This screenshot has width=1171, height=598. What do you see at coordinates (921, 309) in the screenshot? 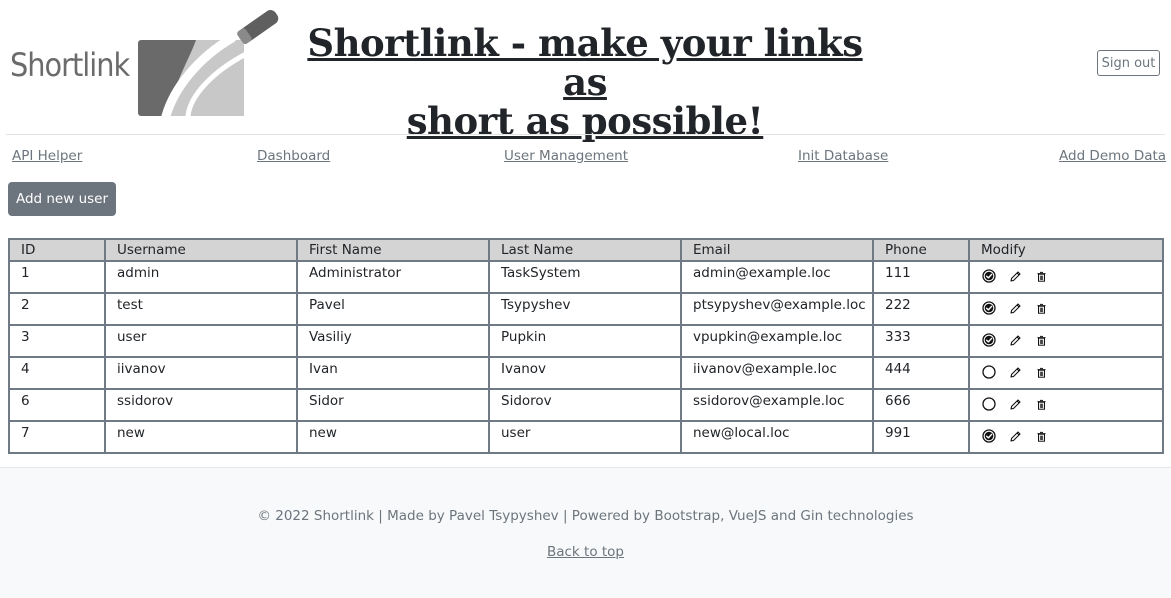
I see `cell-phone: 222` at bounding box center [921, 309].